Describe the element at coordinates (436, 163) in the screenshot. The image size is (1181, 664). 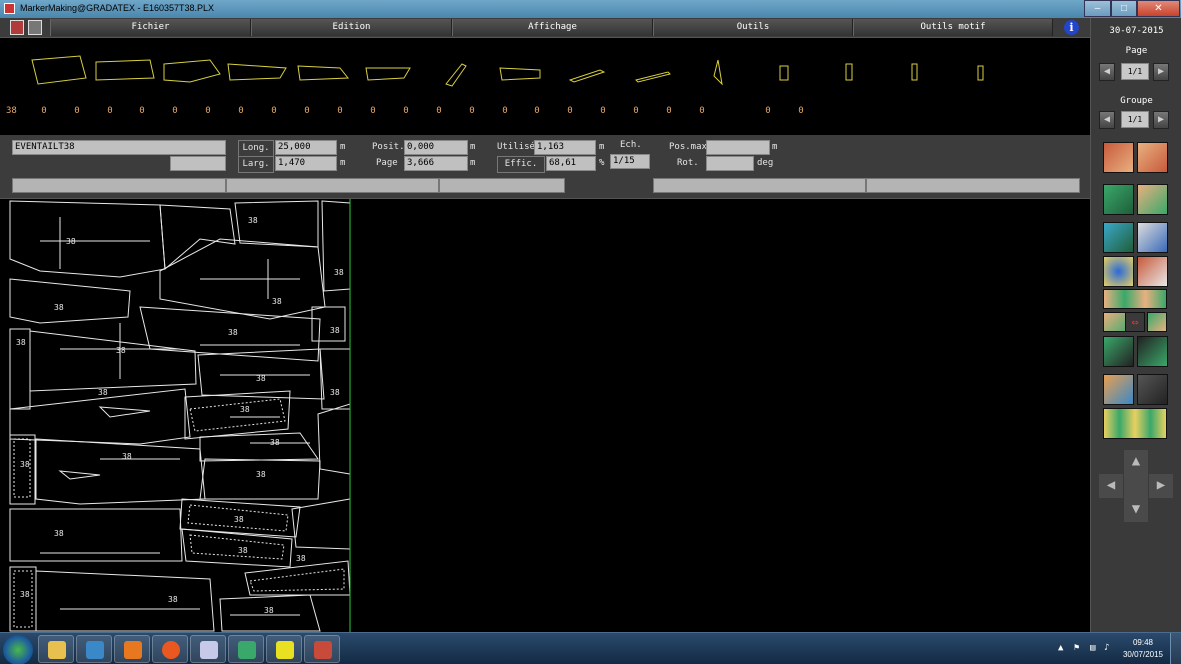
I see `page-field: 3,666` at that location.